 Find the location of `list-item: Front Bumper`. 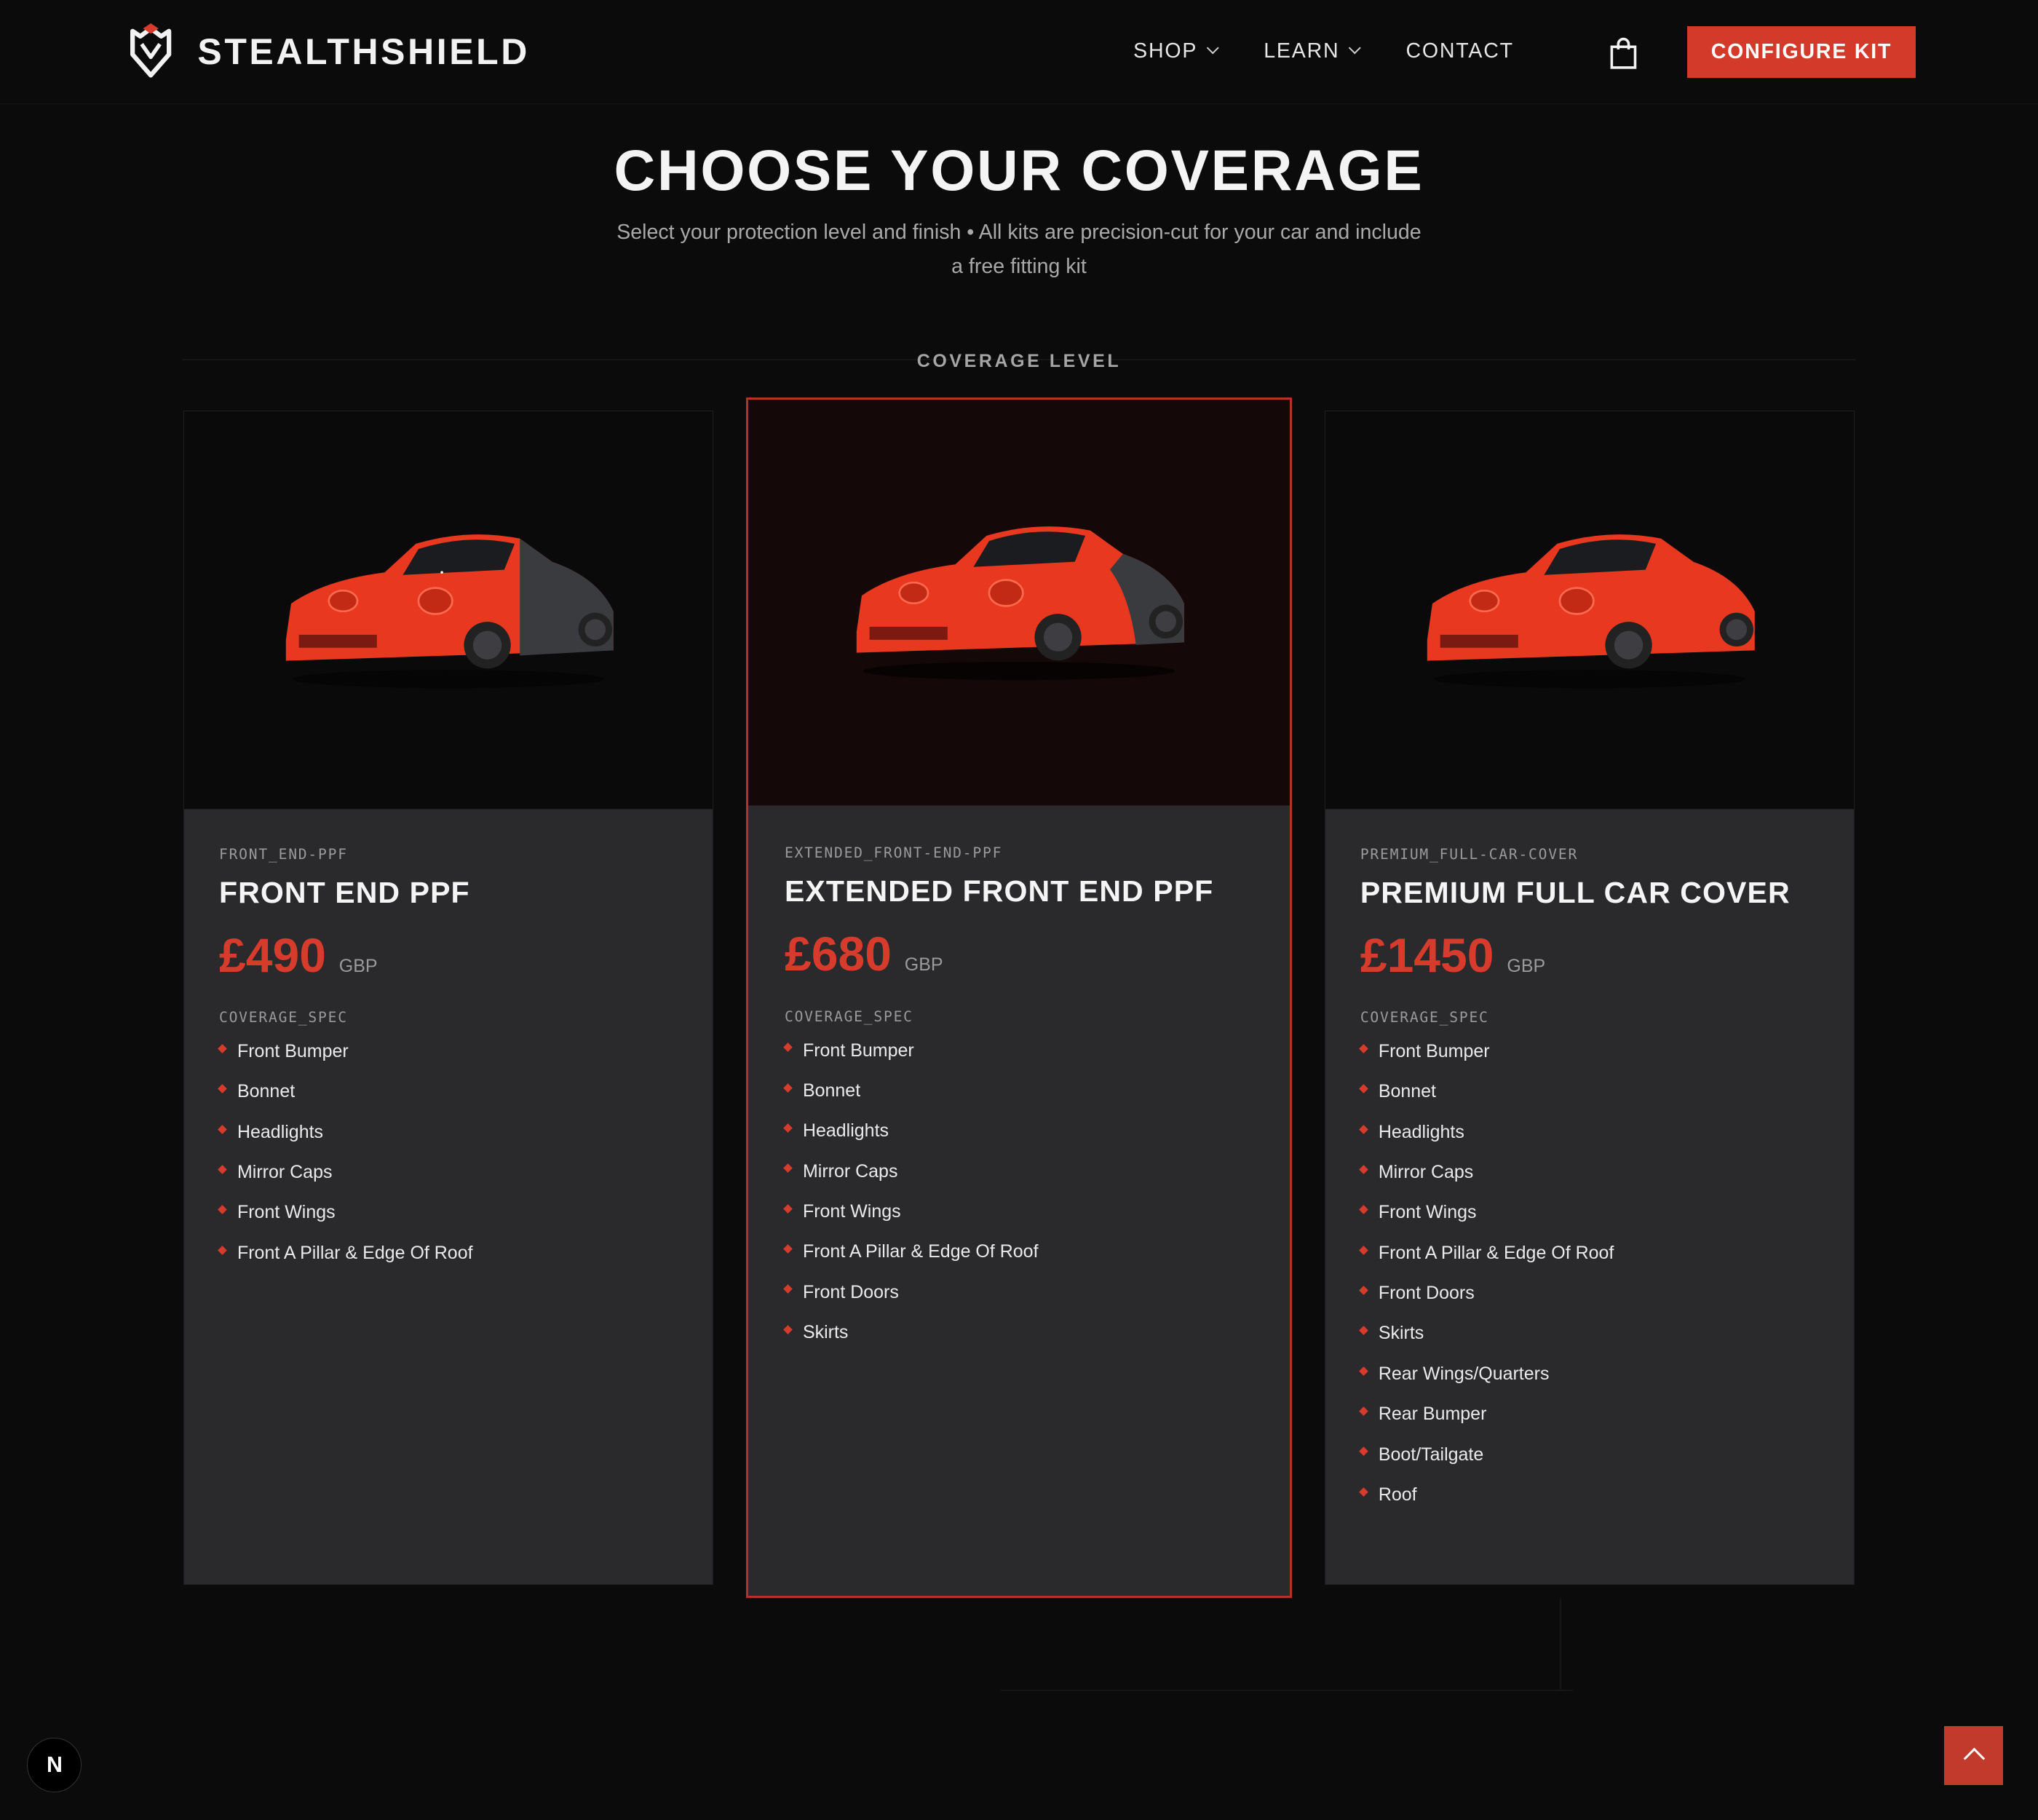

list-item: Front Bumper is located at coordinates (1024, 1058).